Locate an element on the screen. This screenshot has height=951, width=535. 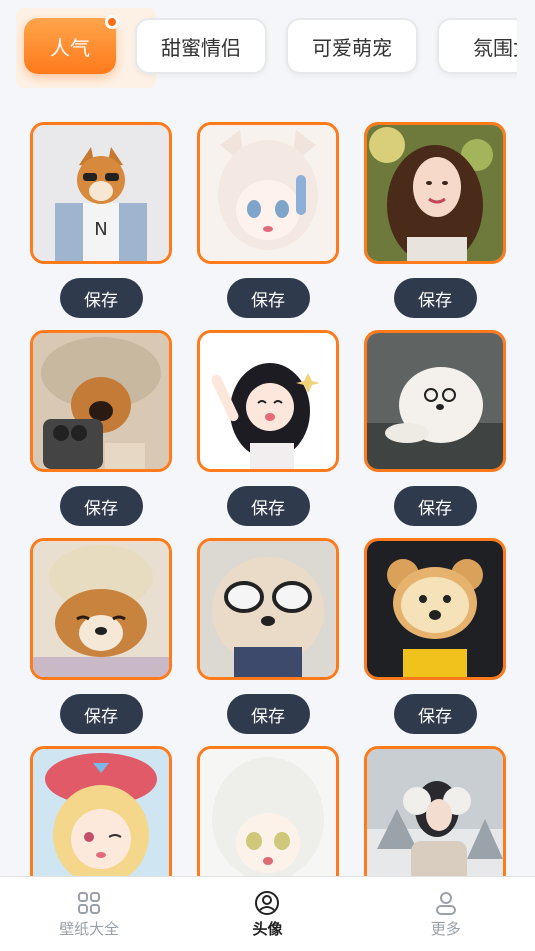
tab-label: 甜蜜情侣 is located at coordinates (201, 47).